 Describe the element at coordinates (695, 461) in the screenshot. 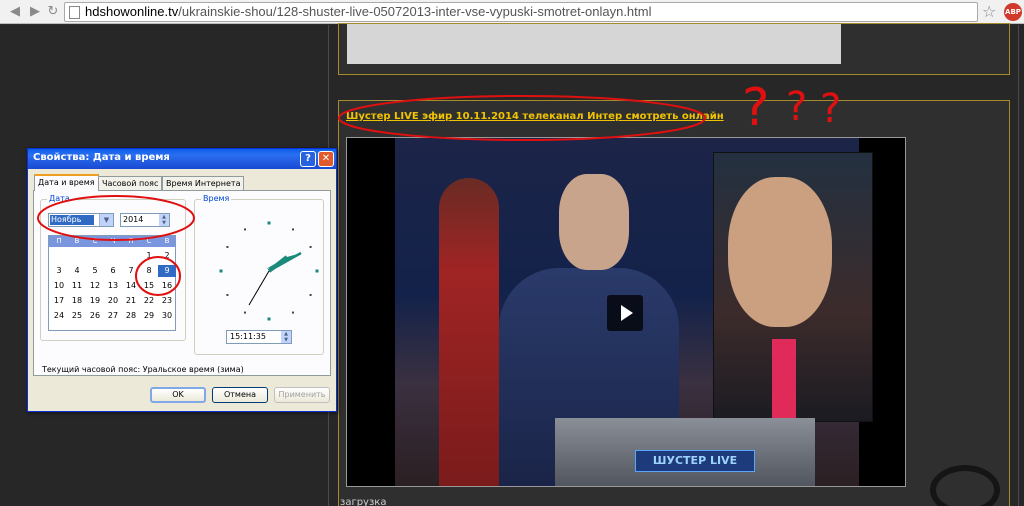

I see `show-logo: ШУСТЕР LIVE` at that location.